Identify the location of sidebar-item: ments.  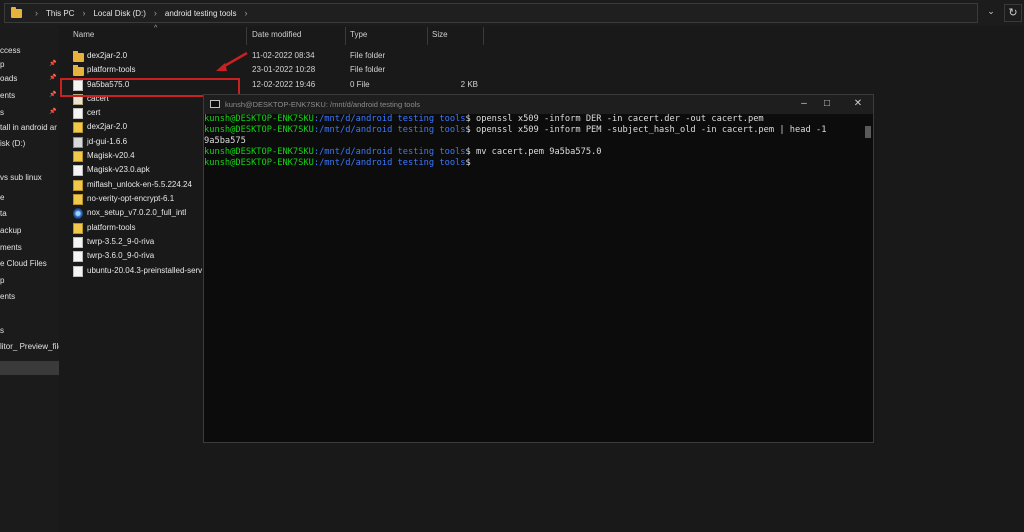
(11, 250).